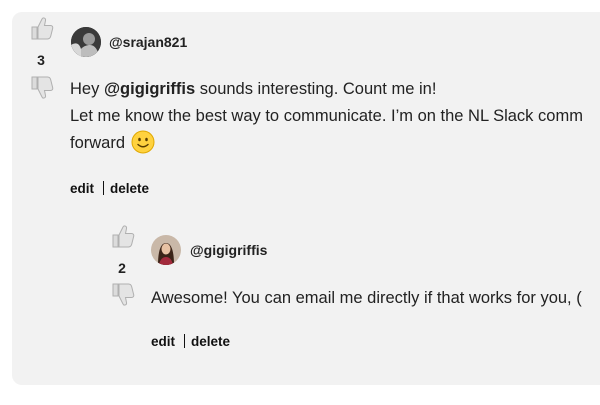  I want to click on username-link: @srajan821, so click(148, 42).